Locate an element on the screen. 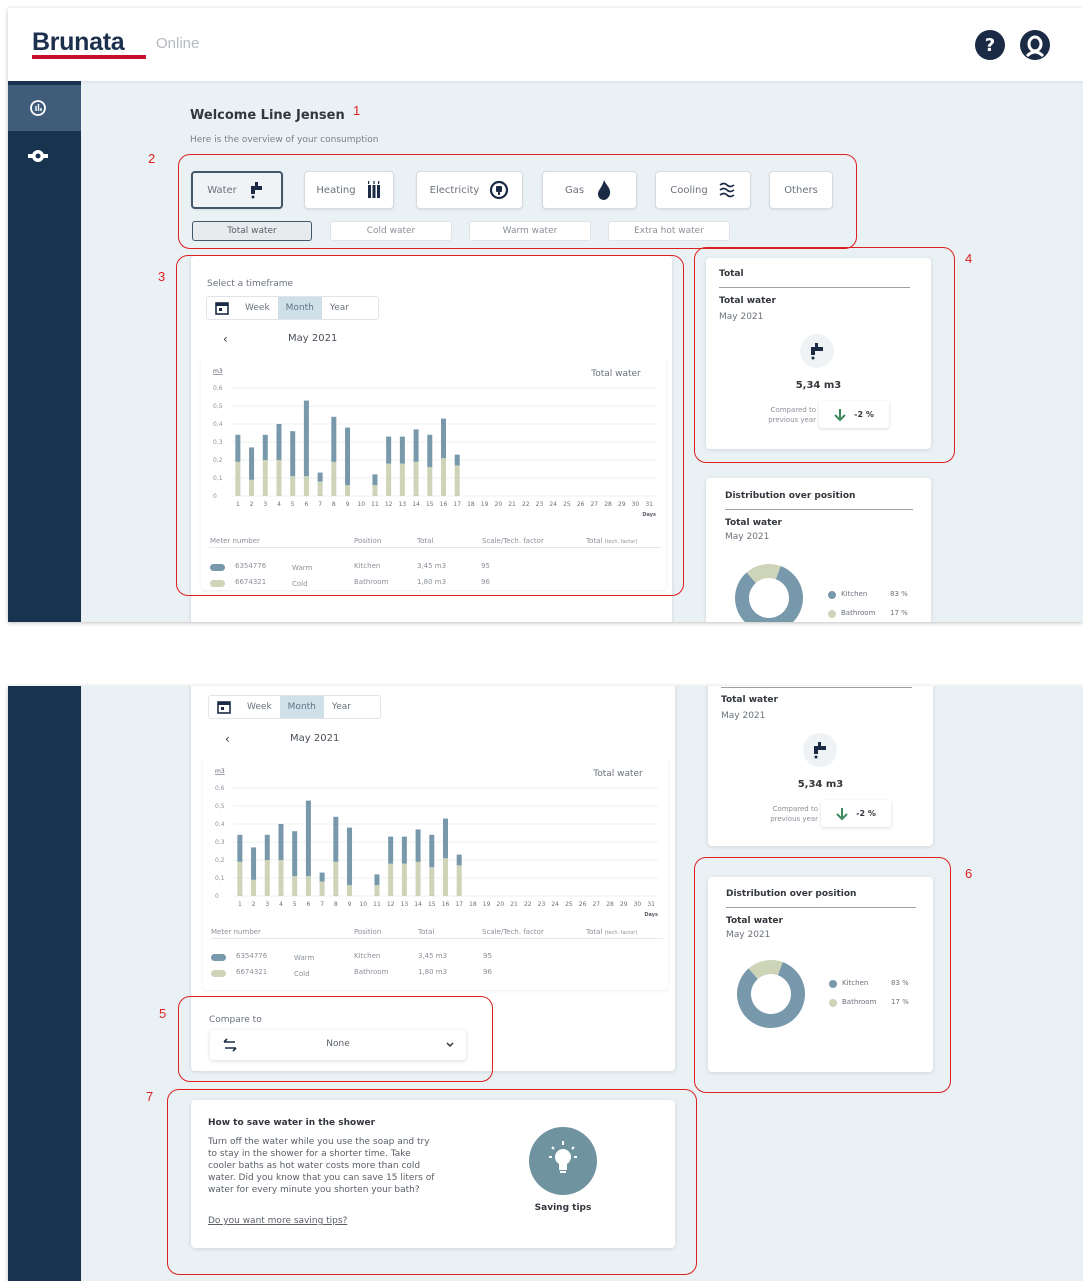 This screenshot has height=1281, width=1083. meter-factor: 96 is located at coordinates (487, 972).